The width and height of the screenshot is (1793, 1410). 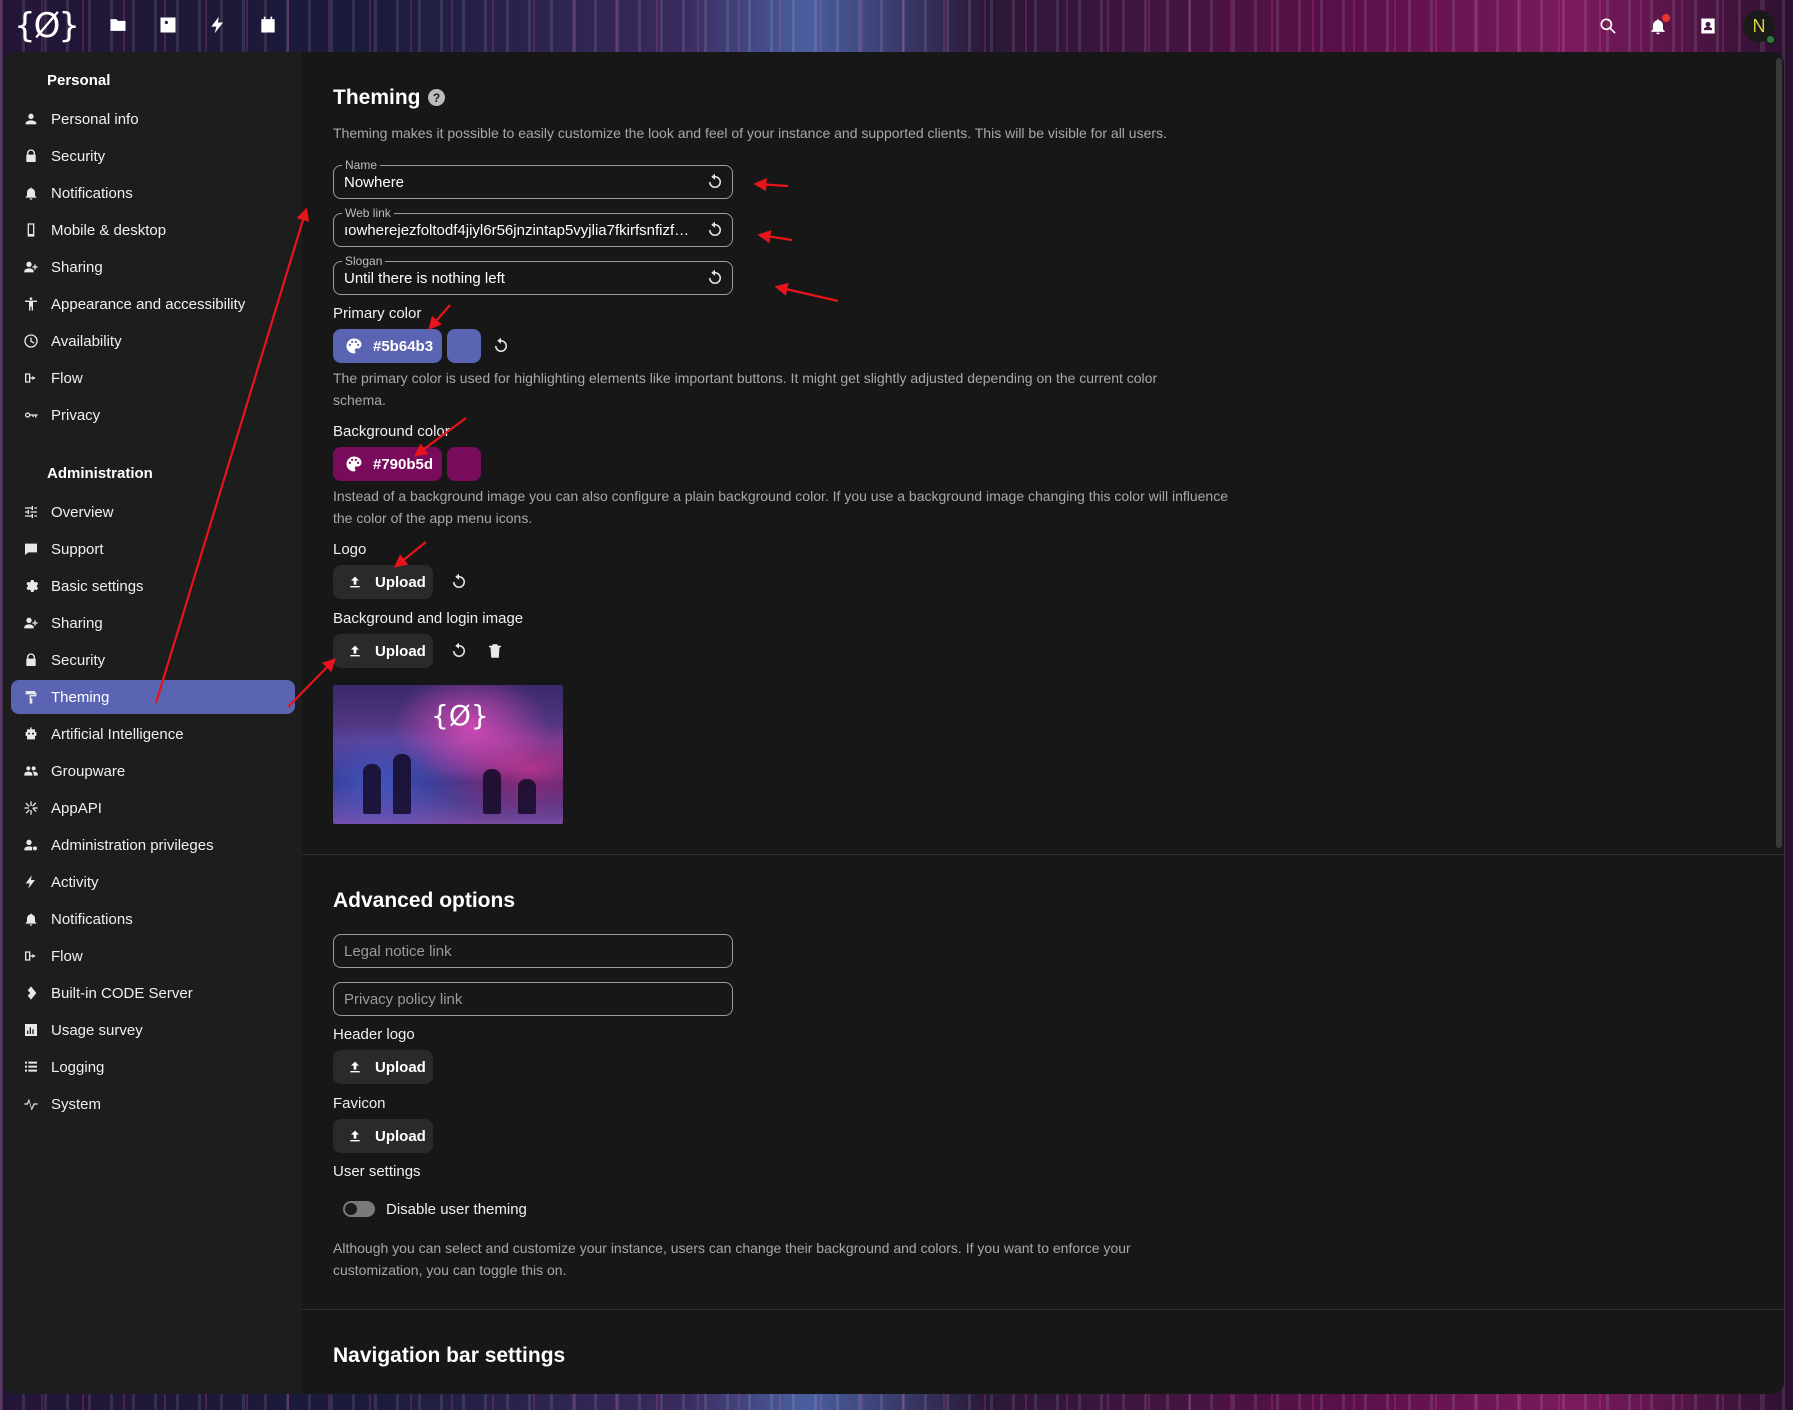 What do you see at coordinates (97, 586) in the screenshot?
I see `sidebar-item-label: Basic settings` at bounding box center [97, 586].